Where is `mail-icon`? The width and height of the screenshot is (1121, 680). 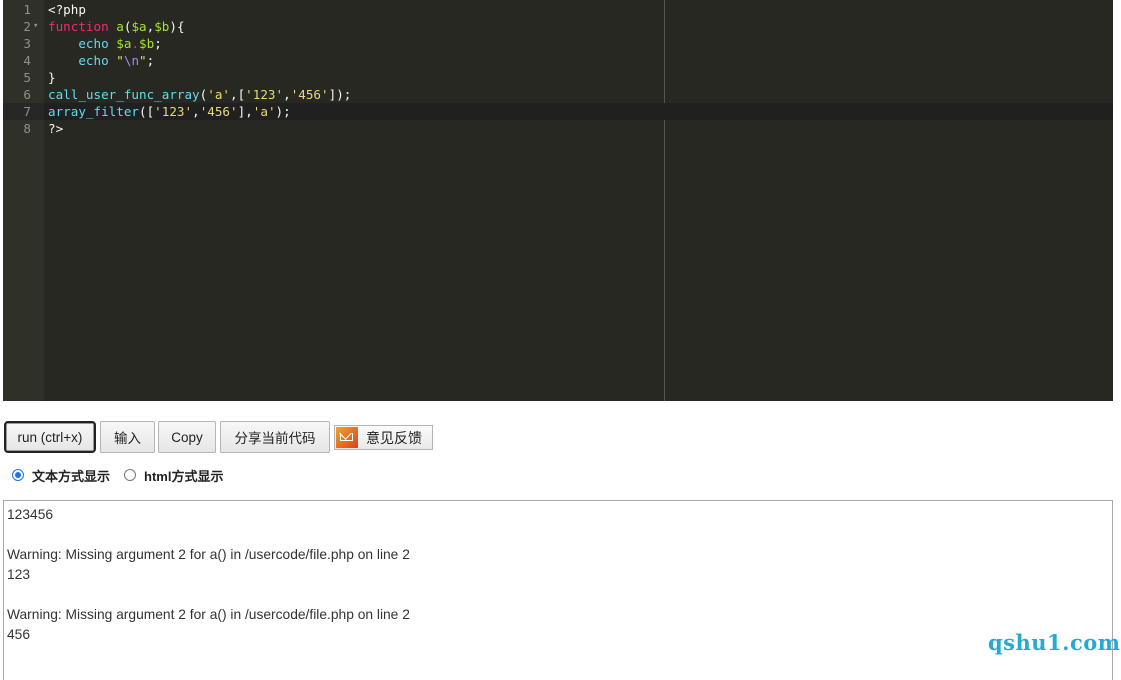
mail-icon is located at coordinates (347, 437).